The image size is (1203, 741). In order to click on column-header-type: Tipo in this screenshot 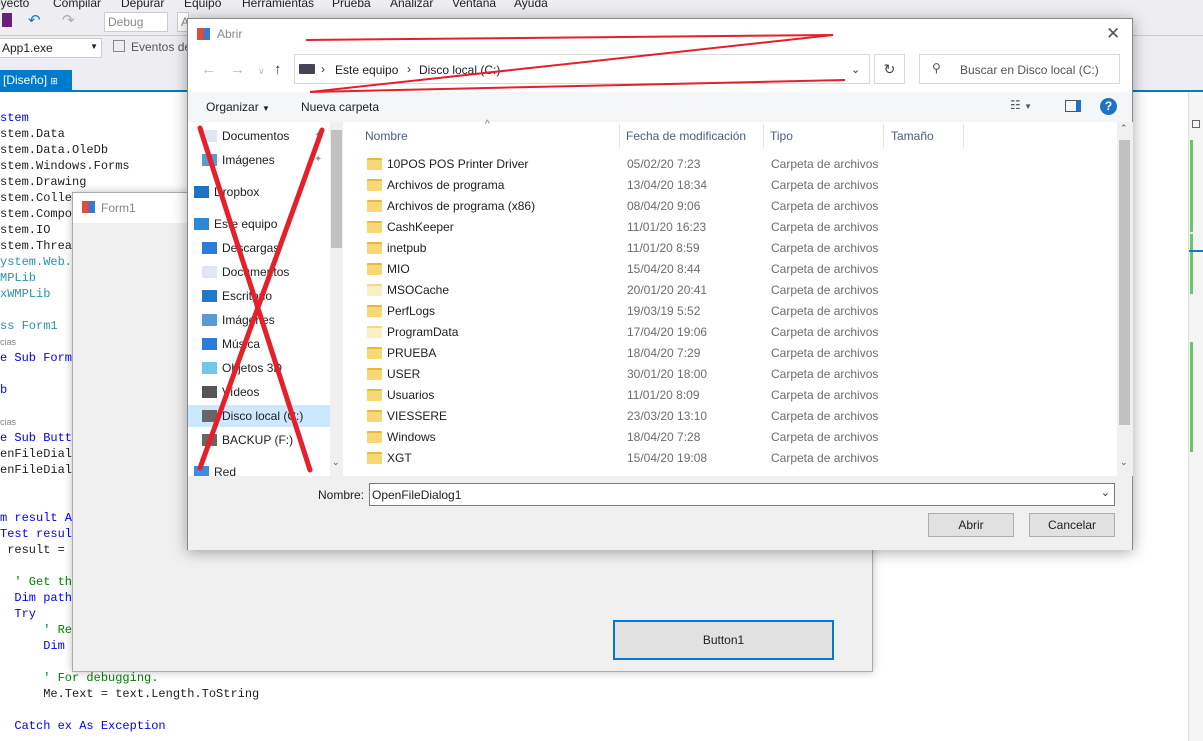, I will do `click(781, 136)`.